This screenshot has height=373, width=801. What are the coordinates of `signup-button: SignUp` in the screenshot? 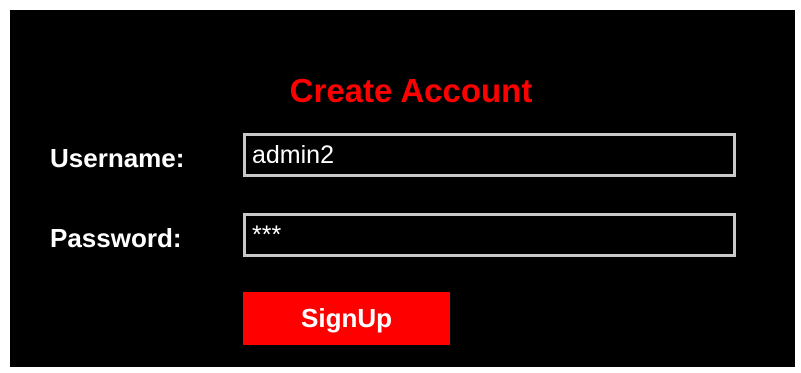 It's located at (346, 318).